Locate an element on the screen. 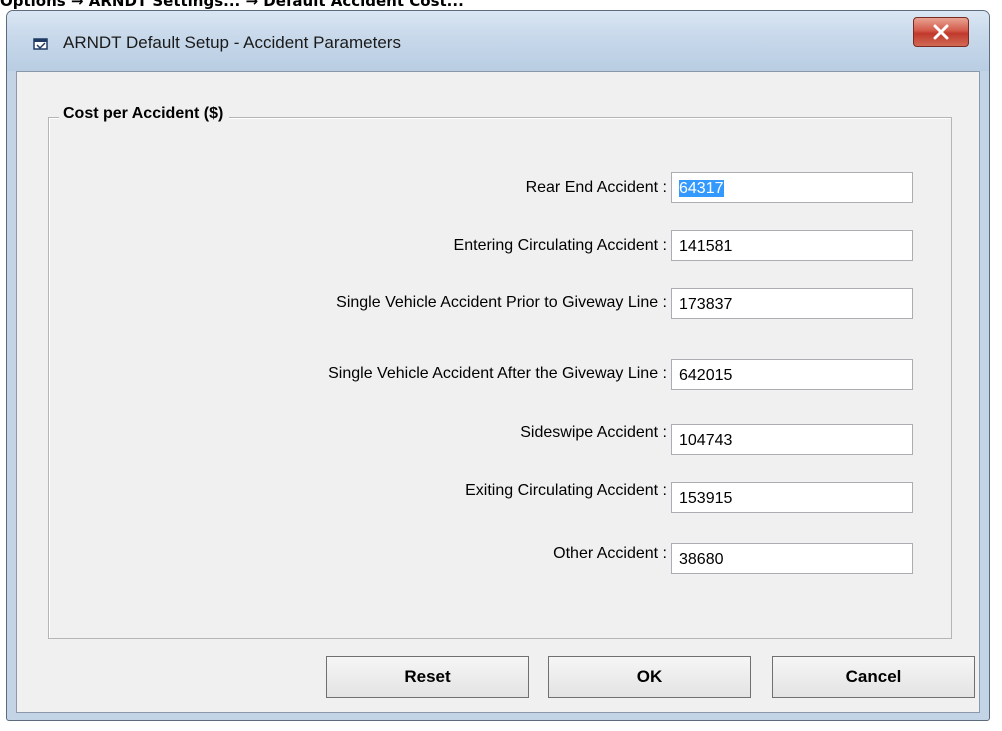  sideswipe-label: Sideswipe Accident : is located at coordinates (593, 432).